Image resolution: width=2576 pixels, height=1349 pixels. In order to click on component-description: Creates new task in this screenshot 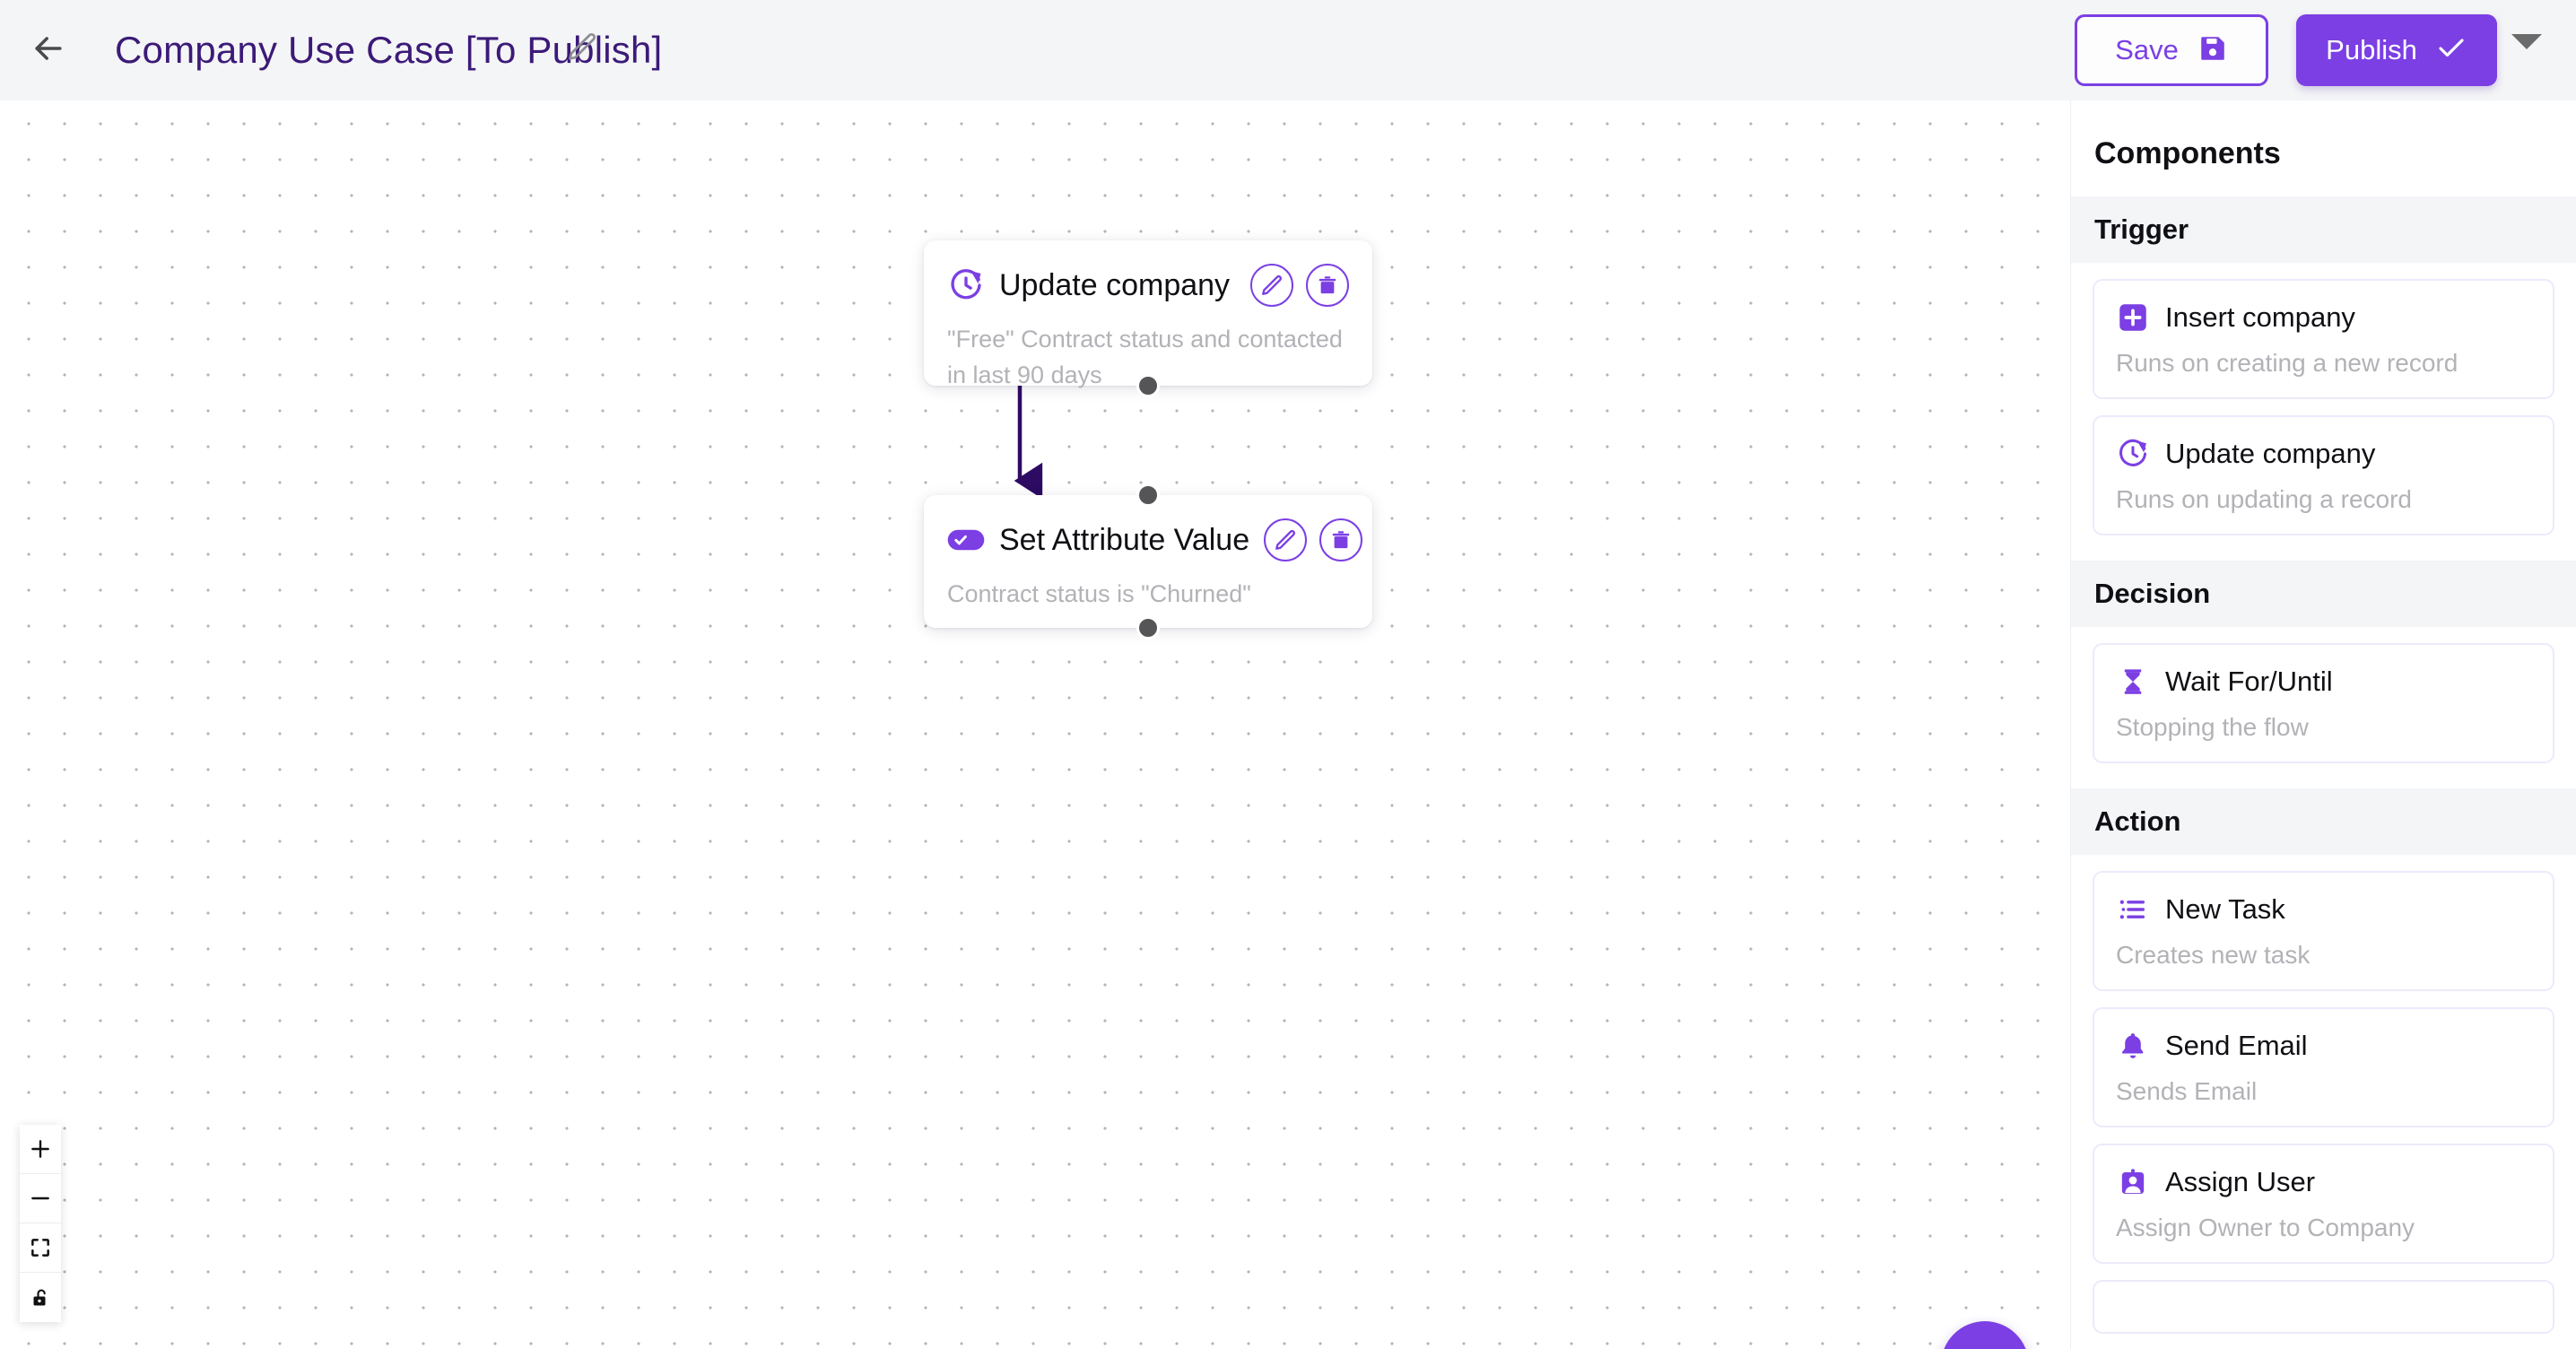, I will do `click(2213, 955)`.